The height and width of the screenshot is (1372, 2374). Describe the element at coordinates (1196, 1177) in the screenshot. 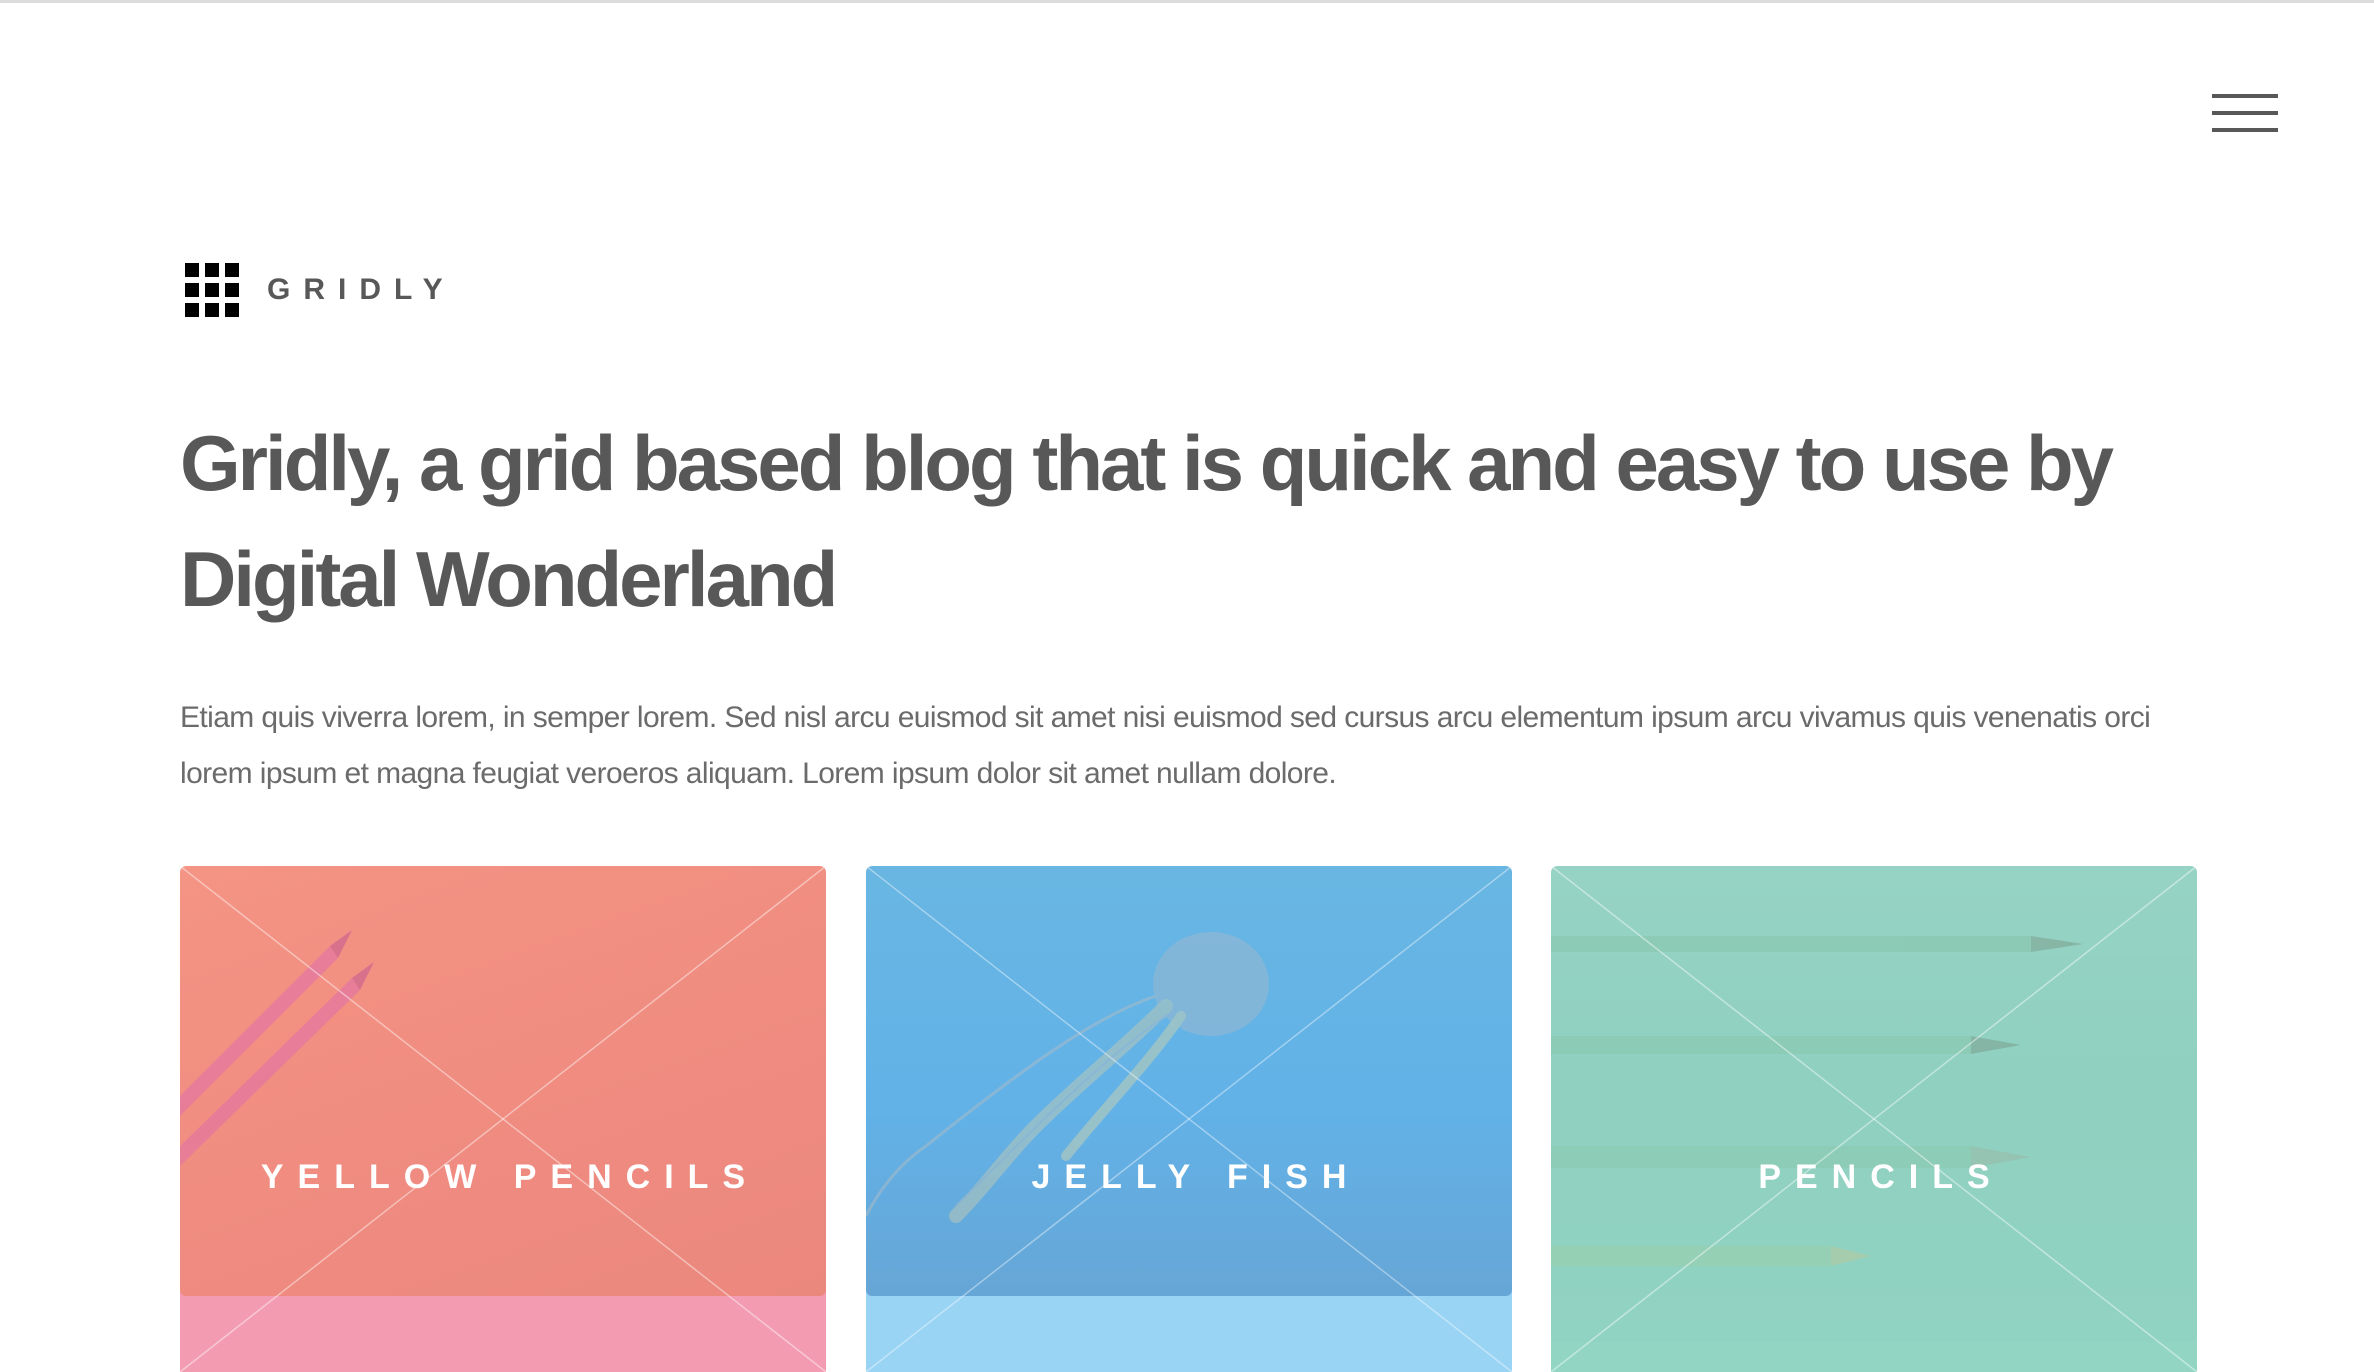

I see `card-title: JELLY FISH` at that location.